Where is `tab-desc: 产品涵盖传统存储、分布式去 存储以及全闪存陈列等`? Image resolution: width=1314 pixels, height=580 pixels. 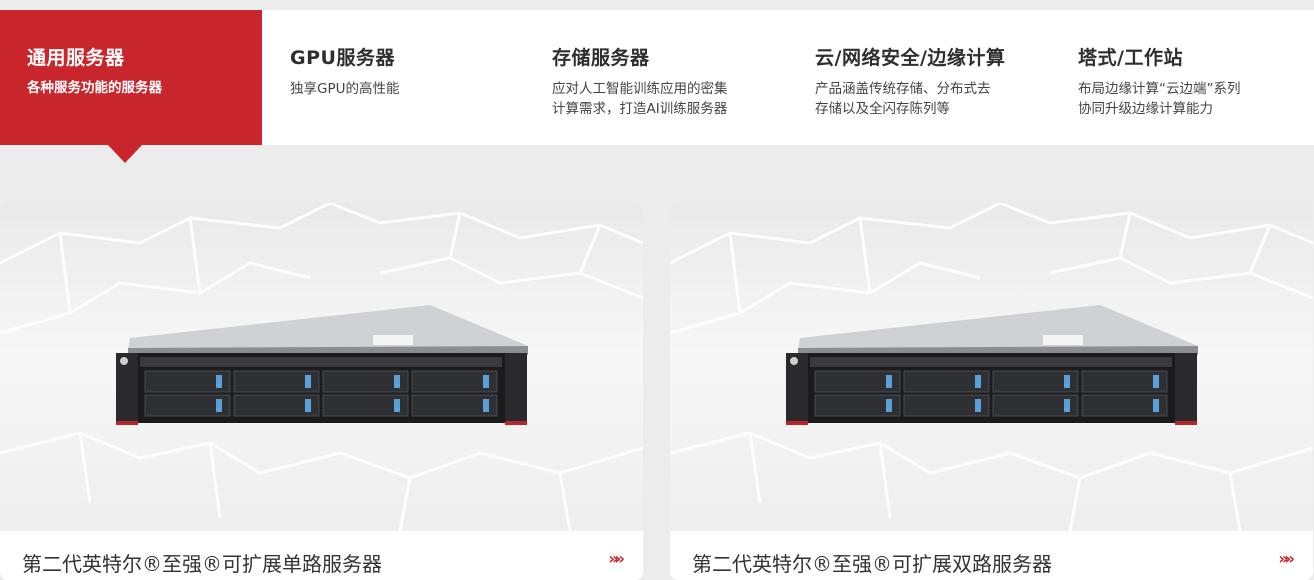
tab-desc: 产品涵盖传统存储、分布式去 存储以及全闪存陈列等 is located at coordinates (910, 99).